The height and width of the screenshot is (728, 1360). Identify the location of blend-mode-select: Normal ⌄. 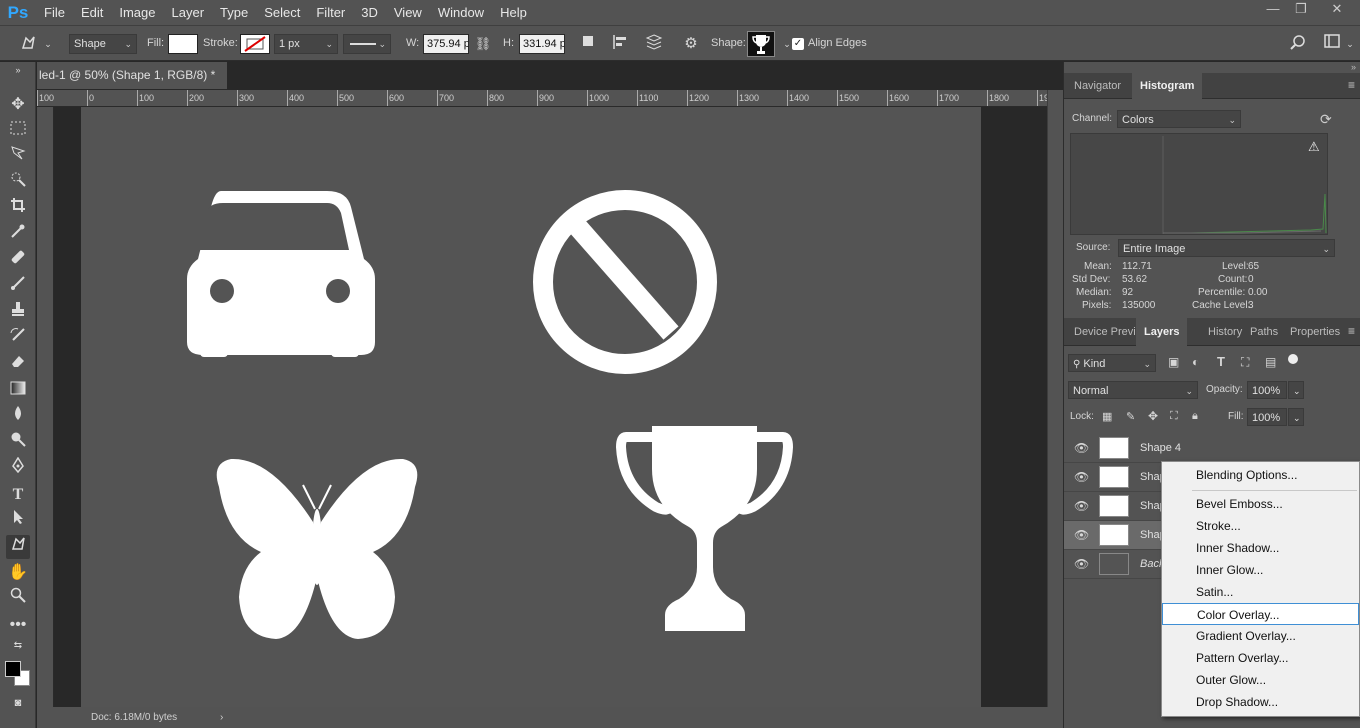
(1133, 390).